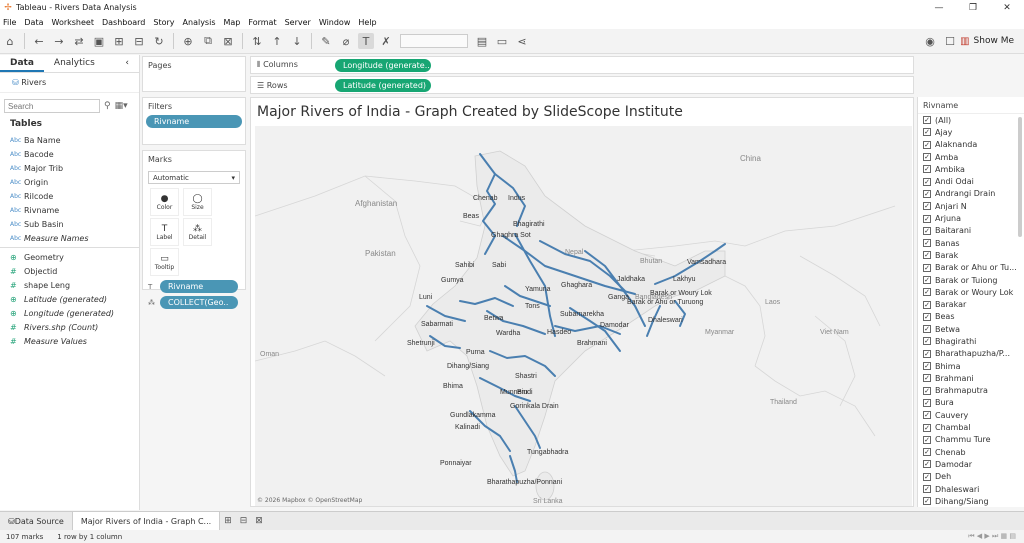 This screenshot has height=543, width=1024. Describe the element at coordinates (1020, 177) in the screenshot. I see `legend-scrollbar` at that location.